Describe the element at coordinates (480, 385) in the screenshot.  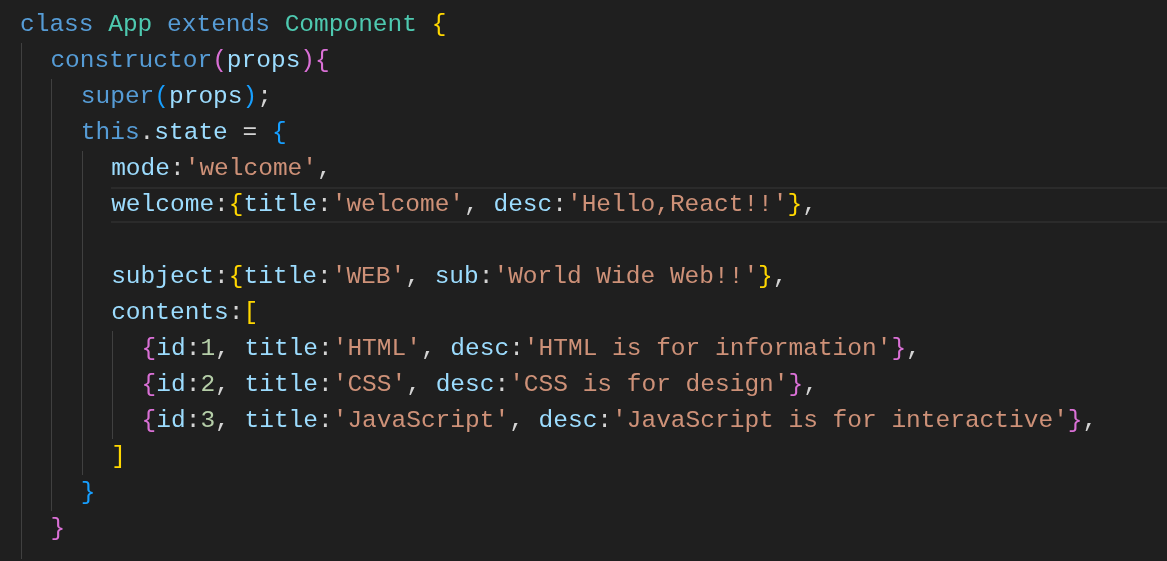
I see `code-line: {id:2, title:'CSS', desc:'CSS is for design'},` at that location.